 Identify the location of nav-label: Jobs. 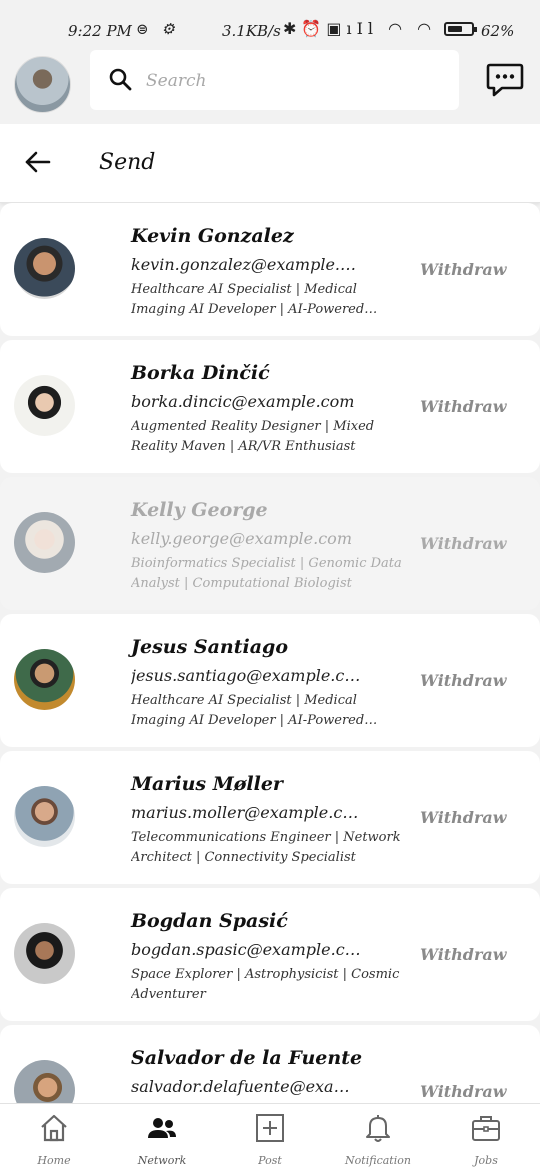
(486, 1160).